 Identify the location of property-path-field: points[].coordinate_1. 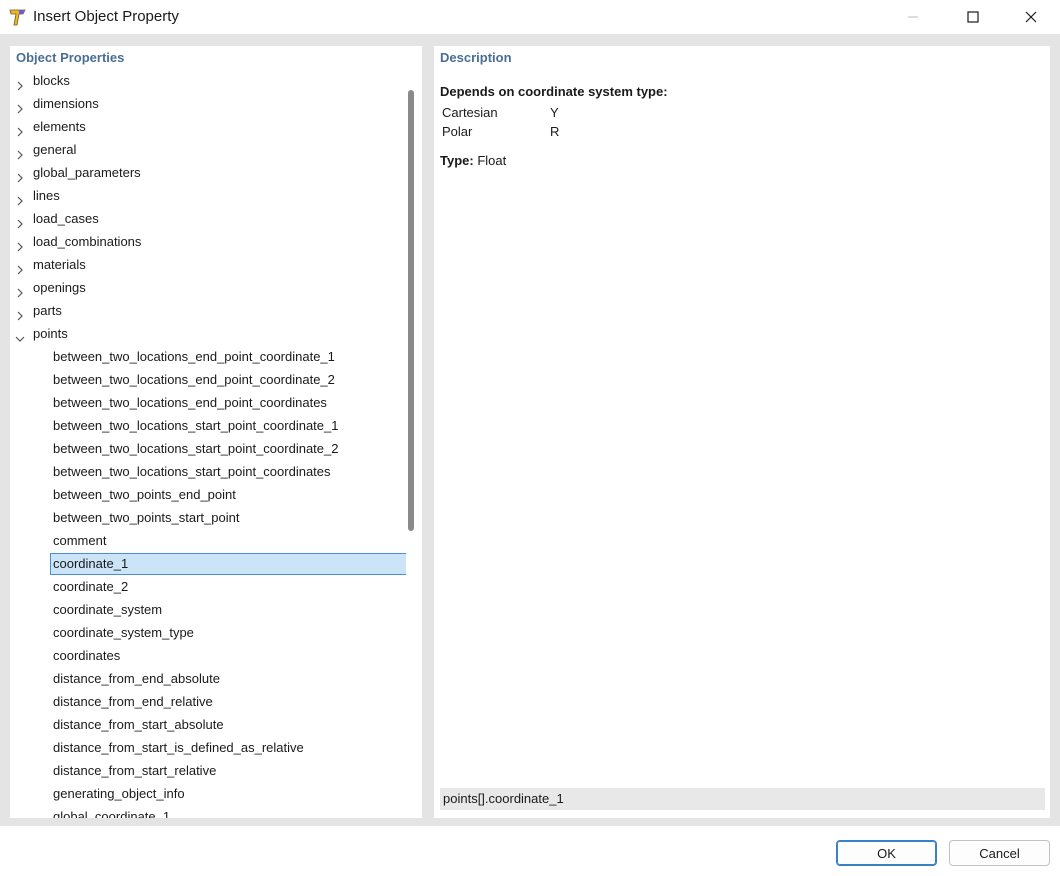
(742, 799).